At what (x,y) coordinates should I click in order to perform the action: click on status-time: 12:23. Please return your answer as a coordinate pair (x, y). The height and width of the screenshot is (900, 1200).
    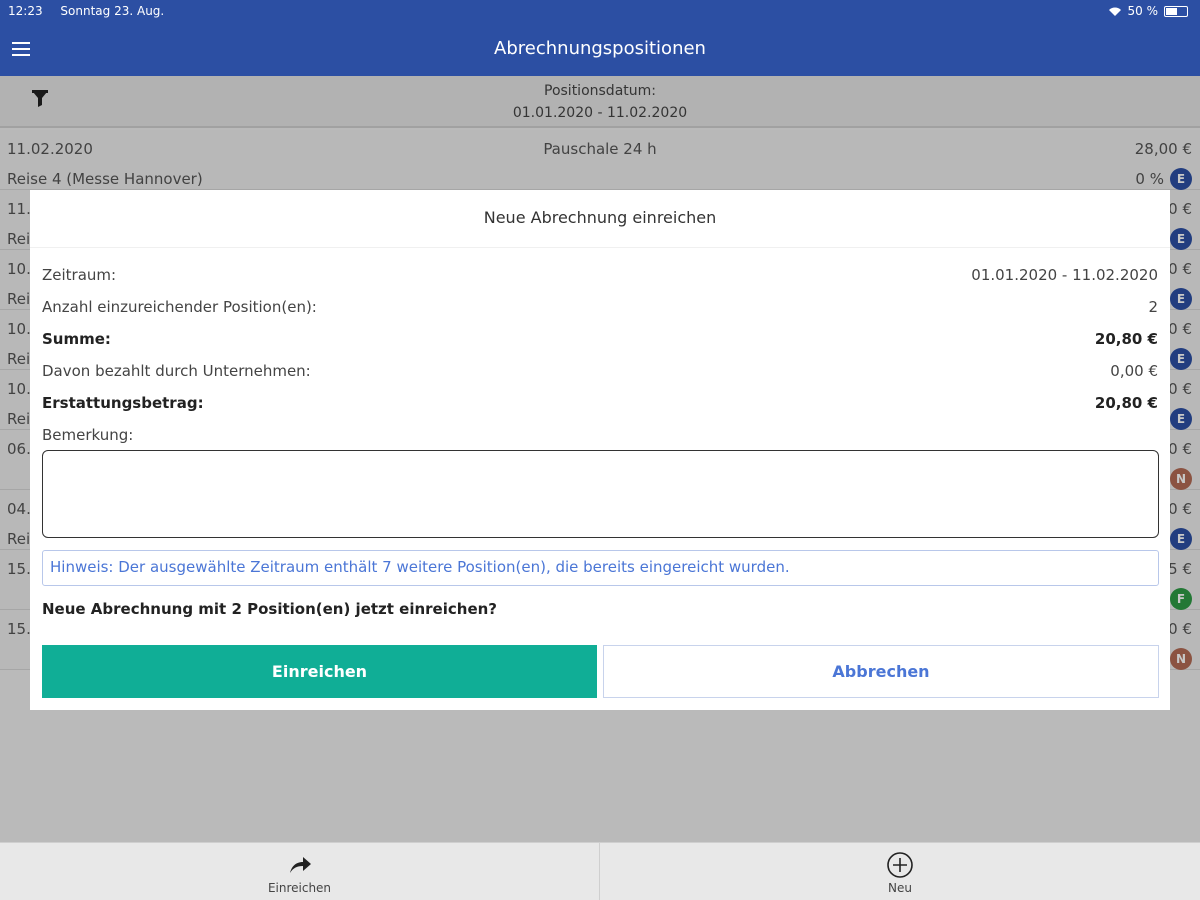
    Looking at the image, I should click on (25, 11).